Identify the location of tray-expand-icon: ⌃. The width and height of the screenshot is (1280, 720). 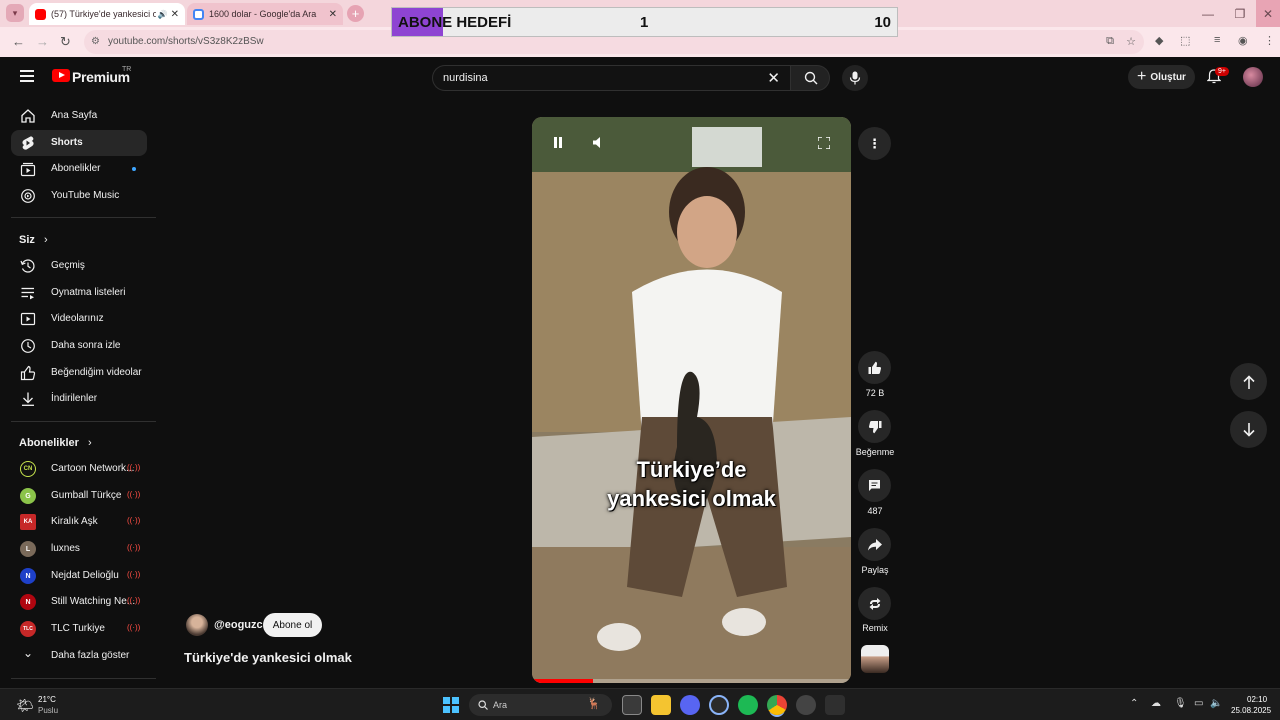
(1134, 703).